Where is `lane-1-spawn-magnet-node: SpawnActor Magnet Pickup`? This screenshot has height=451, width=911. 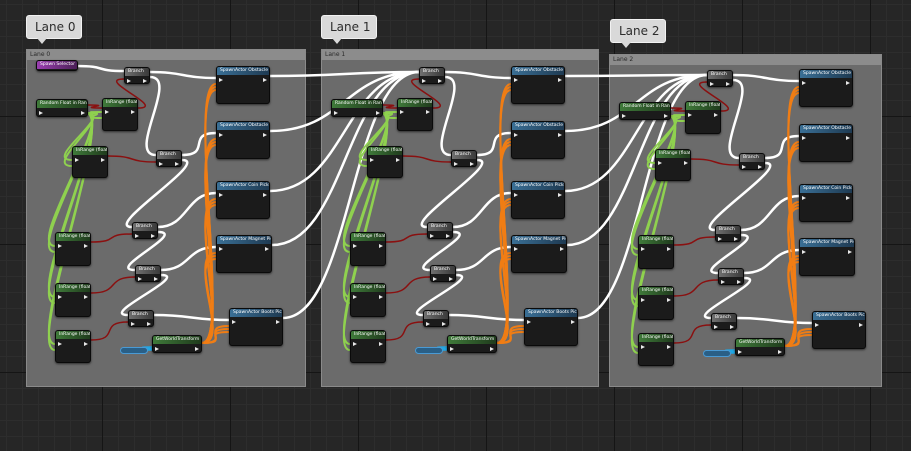
lane-1-spawn-magnet-node: SpawnActor Magnet Pickup is located at coordinates (539, 254).